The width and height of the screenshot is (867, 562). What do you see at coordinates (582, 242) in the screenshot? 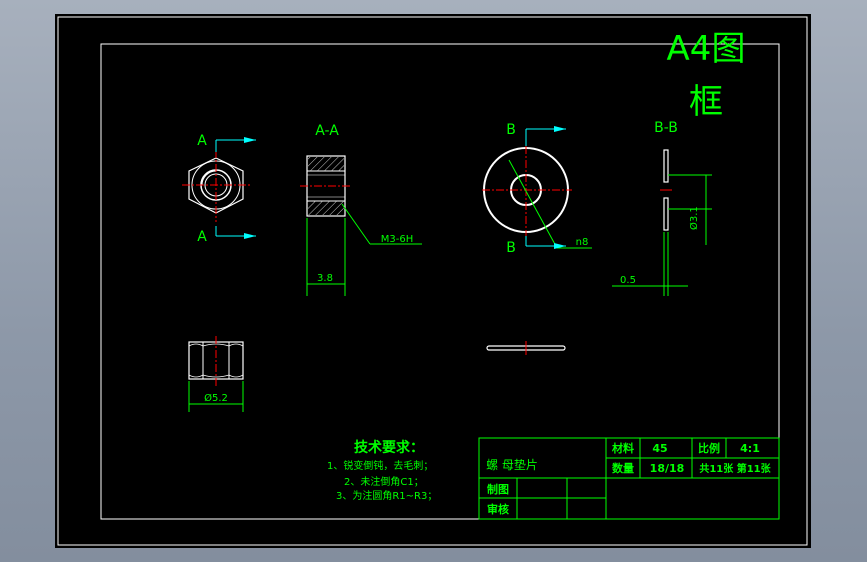
I see `washer-od-dim: n8` at bounding box center [582, 242].